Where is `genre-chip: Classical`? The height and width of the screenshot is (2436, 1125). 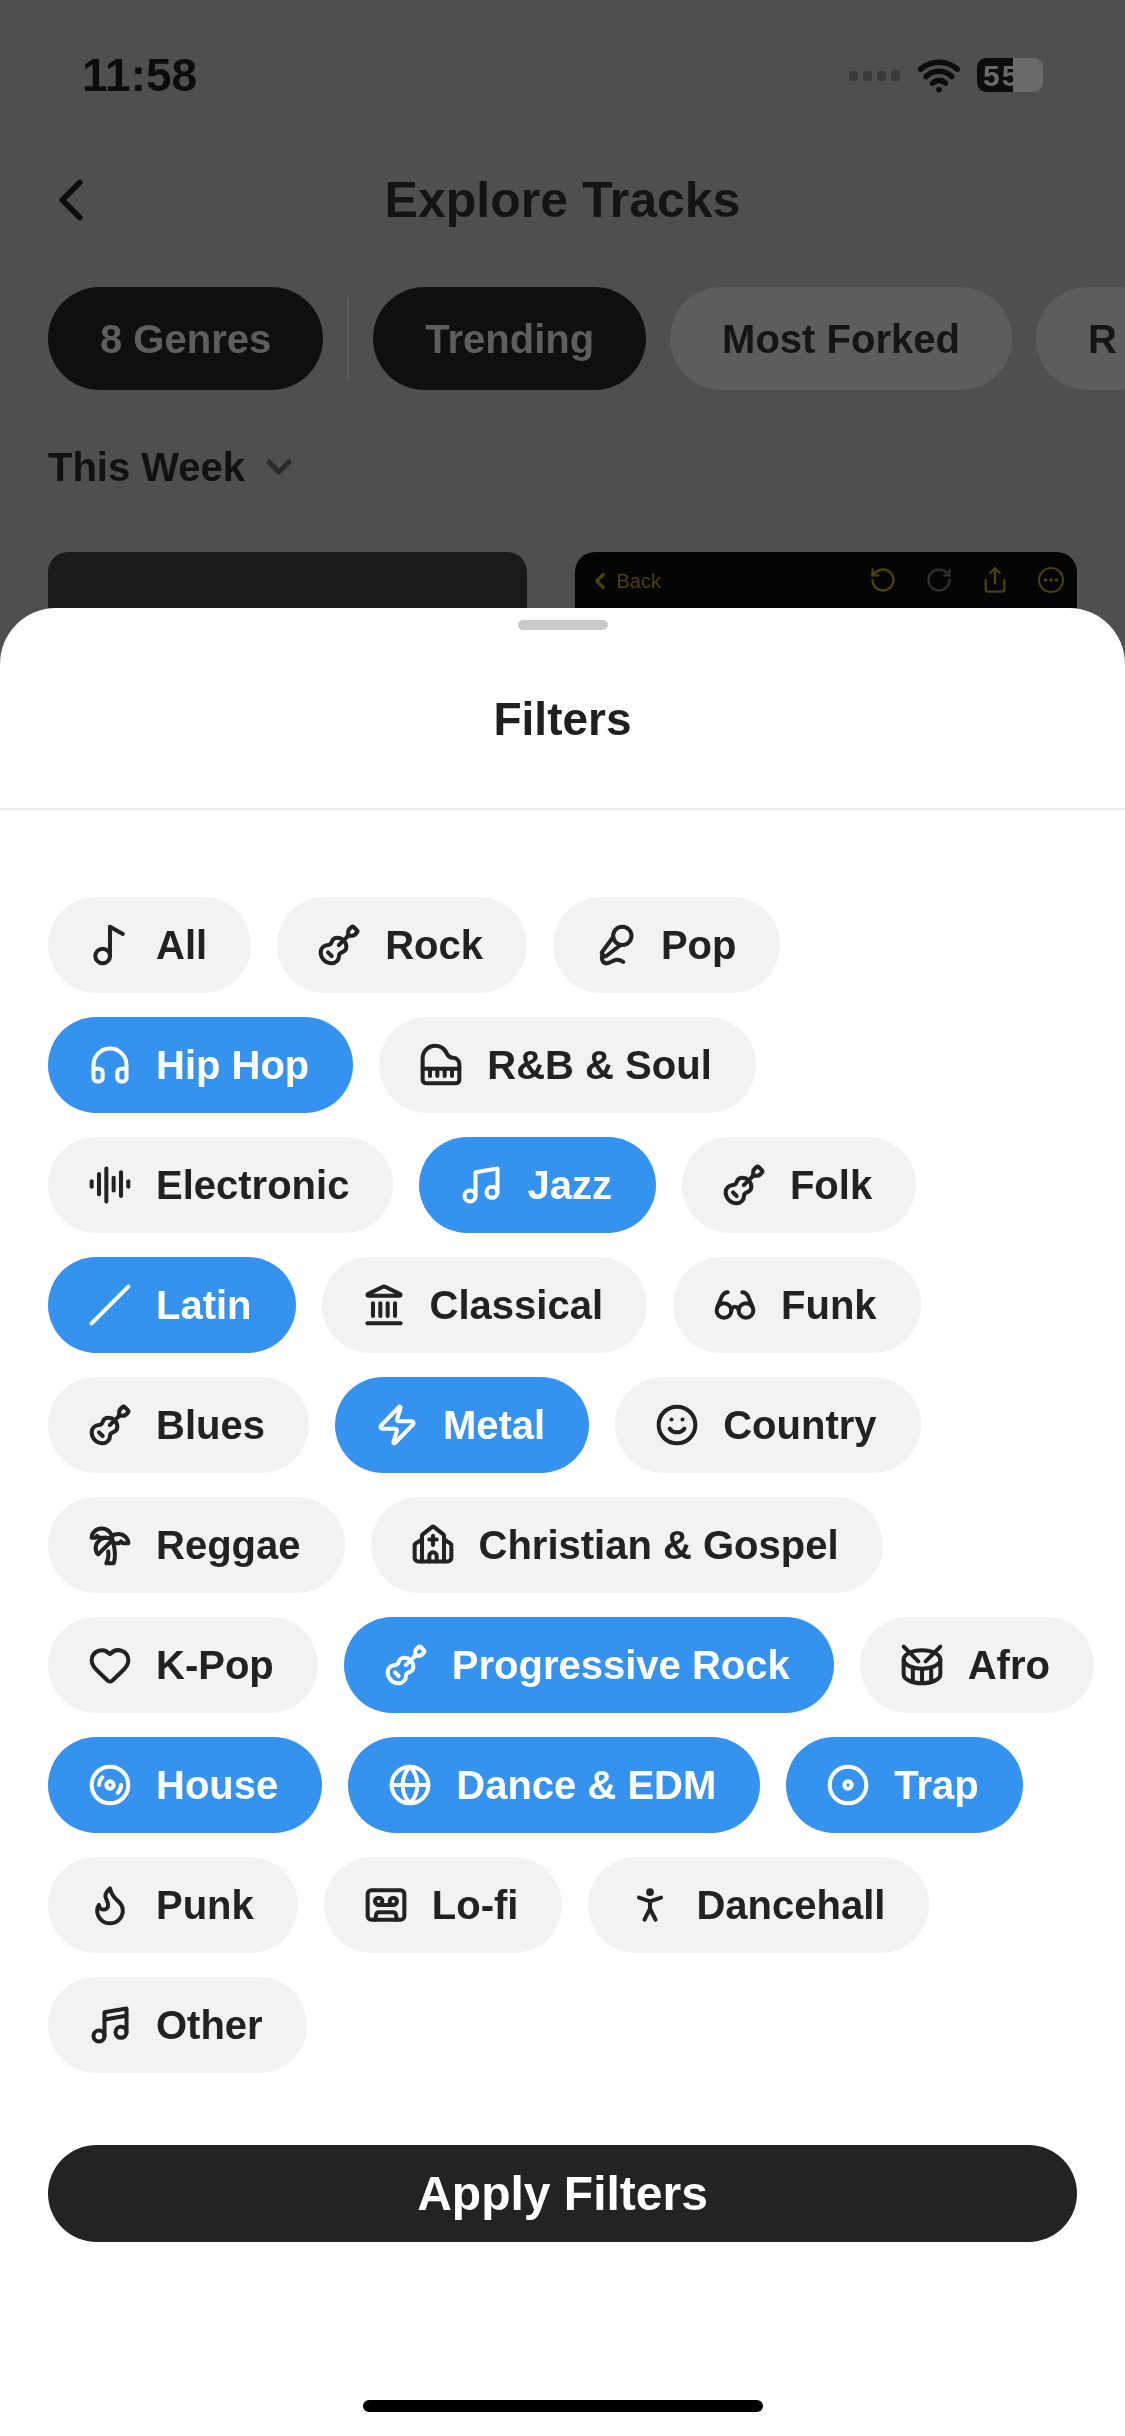
genre-chip: Classical is located at coordinates (484, 1305).